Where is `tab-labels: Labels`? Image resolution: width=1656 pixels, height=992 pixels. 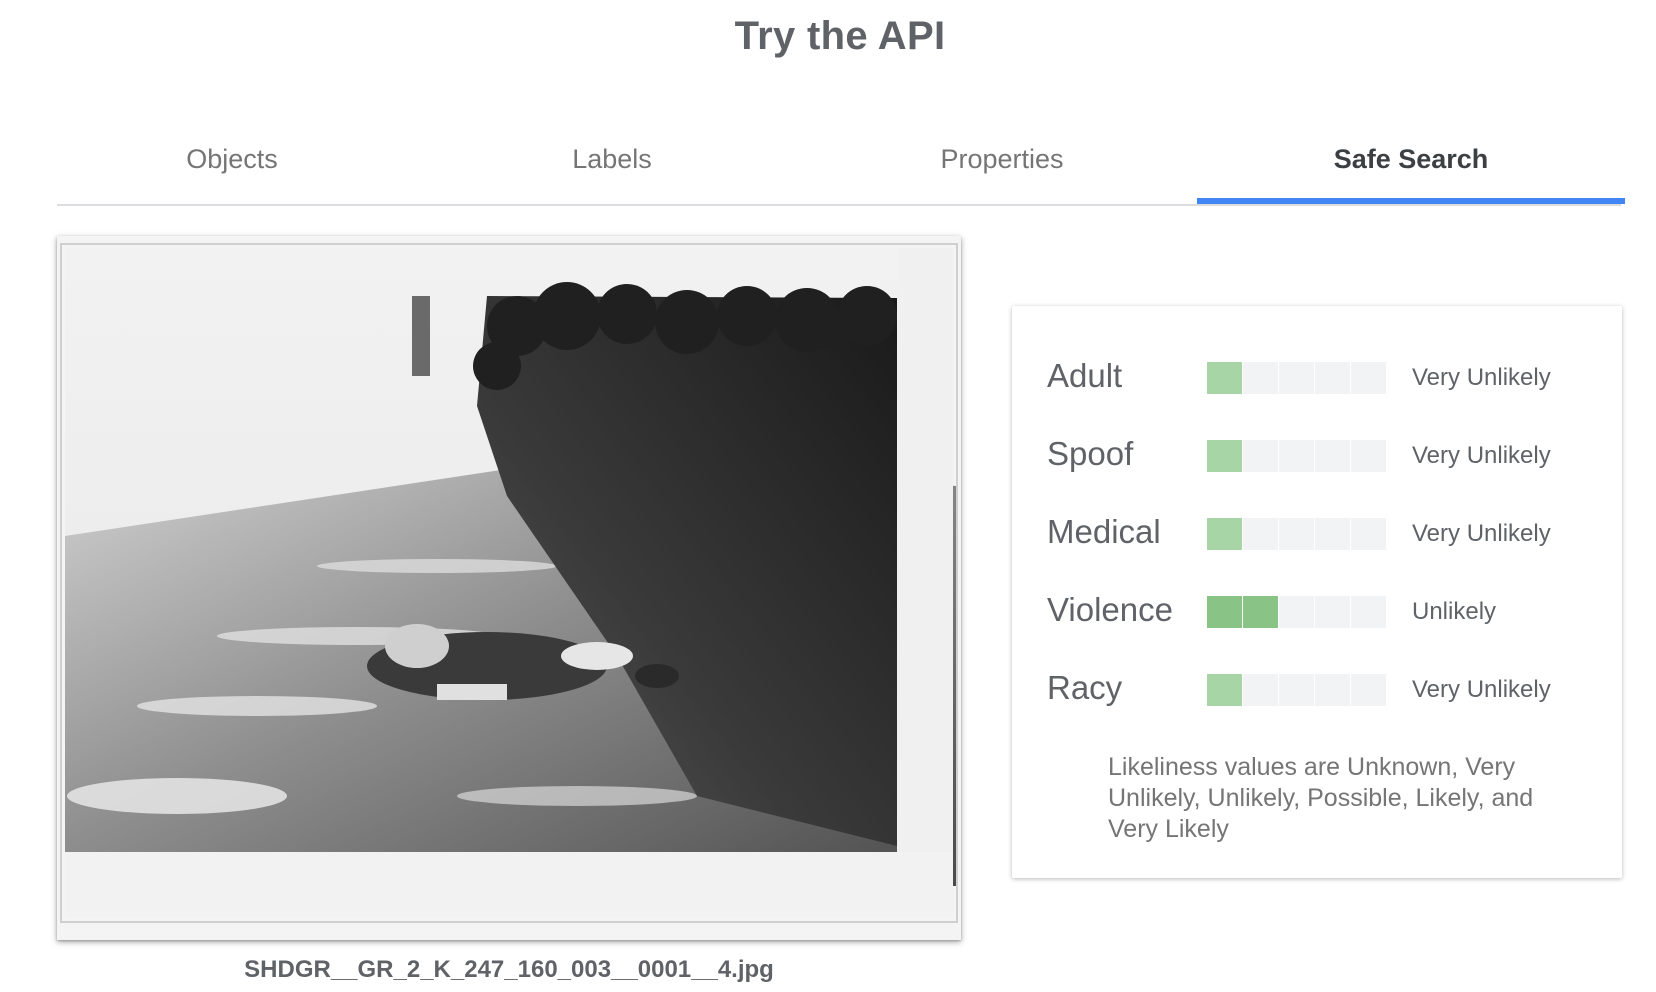
tab-labels: Labels is located at coordinates (612, 159).